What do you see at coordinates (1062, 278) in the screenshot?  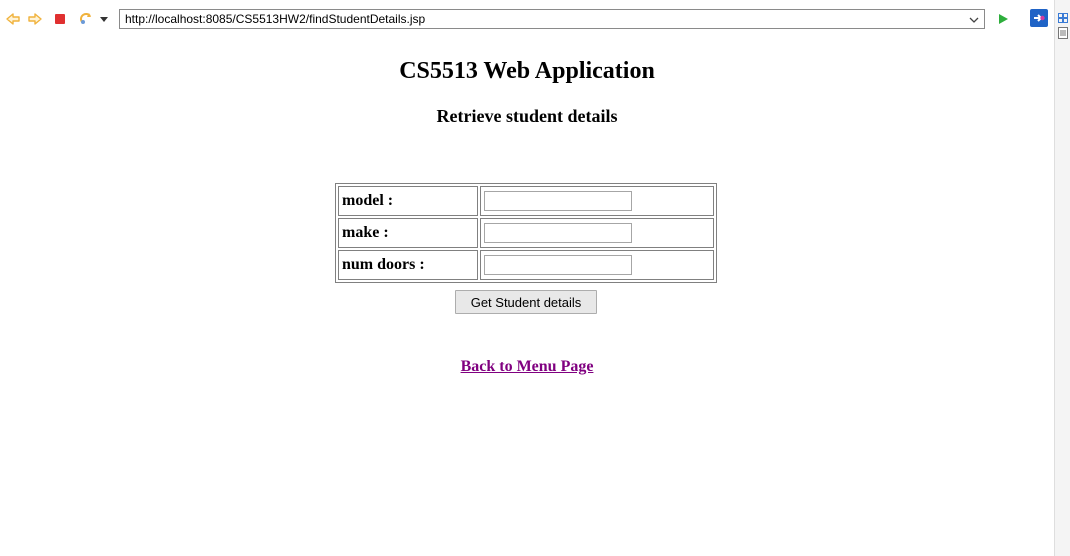 I see `side-panel-strip` at bounding box center [1062, 278].